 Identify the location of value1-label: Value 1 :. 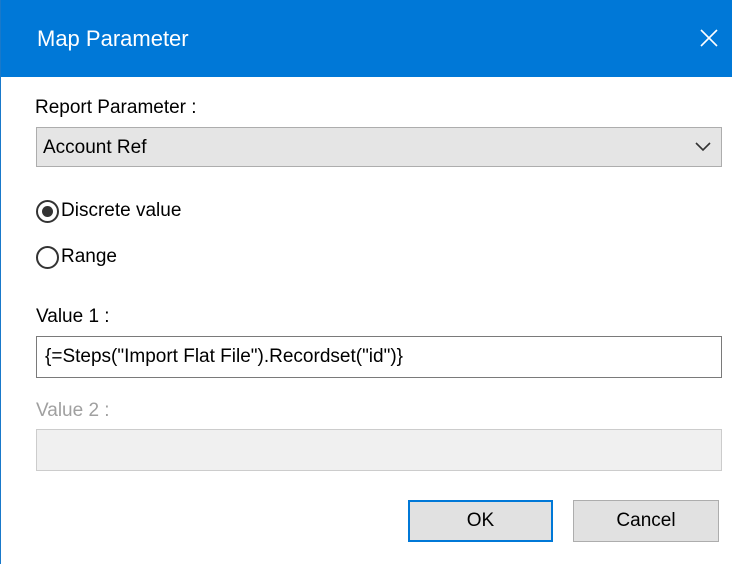
(73, 316).